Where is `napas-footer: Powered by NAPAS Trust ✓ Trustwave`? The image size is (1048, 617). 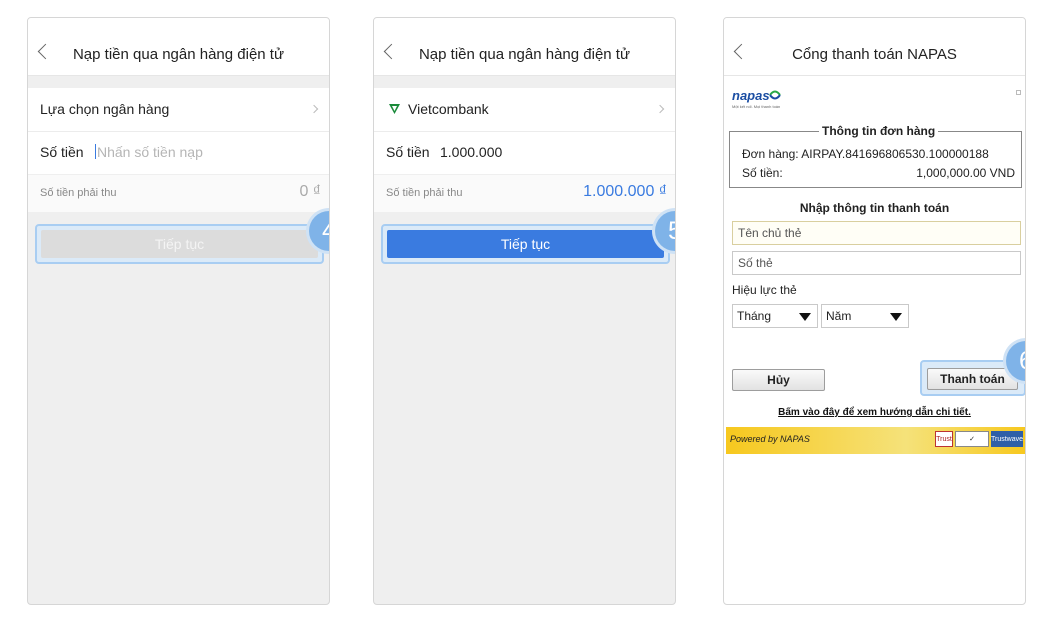
napas-footer: Powered by NAPAS Trust ✓ Trustwave is located at coordinates (875, 440).